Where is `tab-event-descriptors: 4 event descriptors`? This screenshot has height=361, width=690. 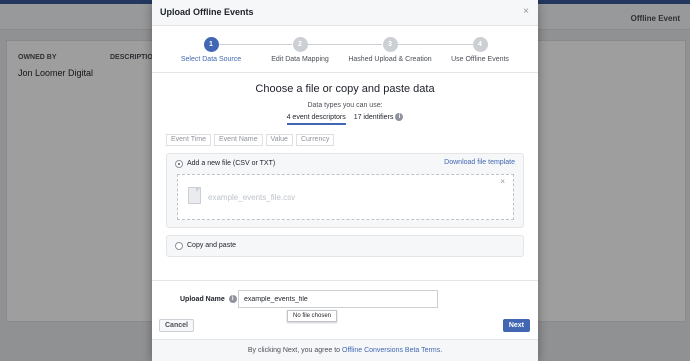
tab-event-descriptors: 4 event descriptors is located at coordinates (316, 119).